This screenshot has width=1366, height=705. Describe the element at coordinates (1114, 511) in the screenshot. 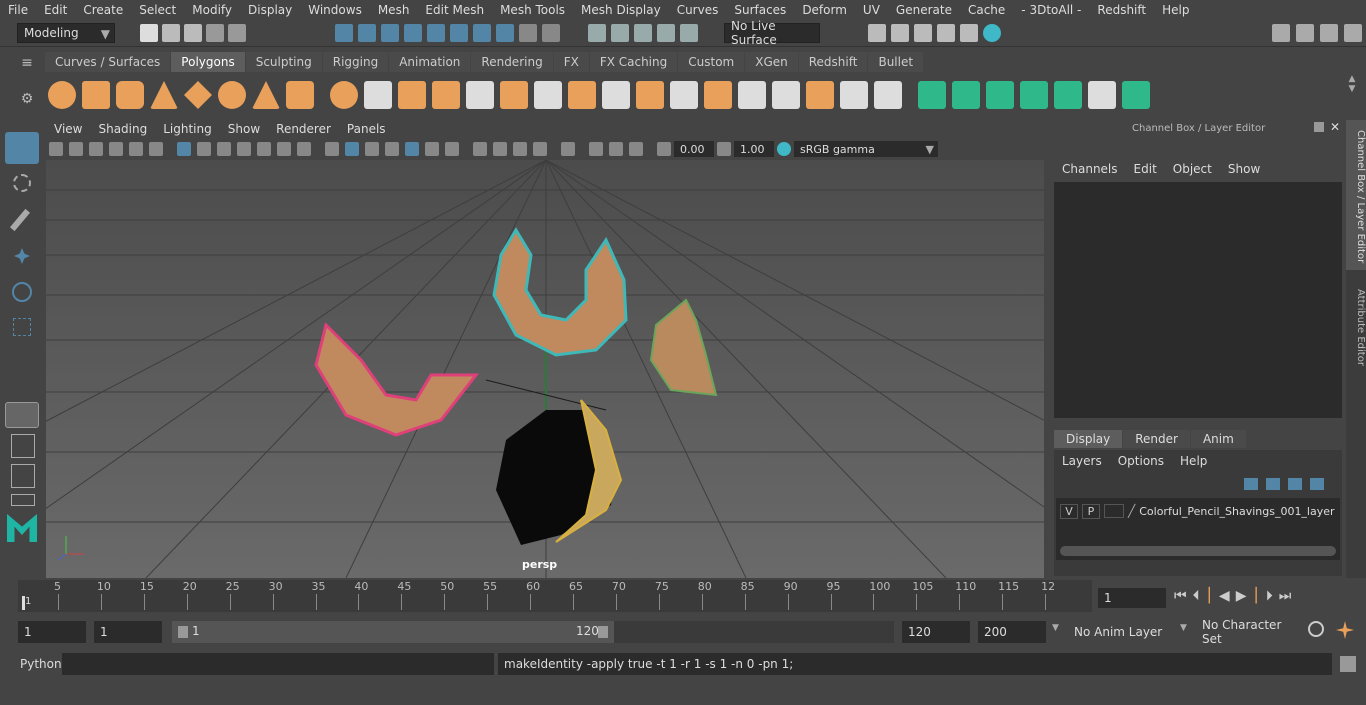

I see `layer-color-swatch` at that location.